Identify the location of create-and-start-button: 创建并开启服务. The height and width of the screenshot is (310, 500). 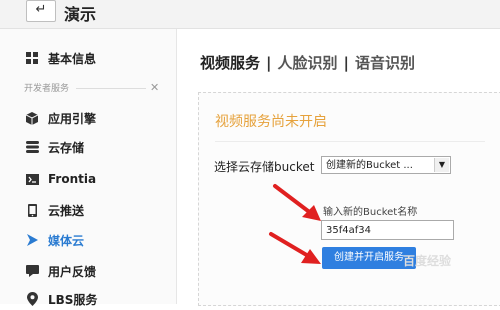
(369, 258).